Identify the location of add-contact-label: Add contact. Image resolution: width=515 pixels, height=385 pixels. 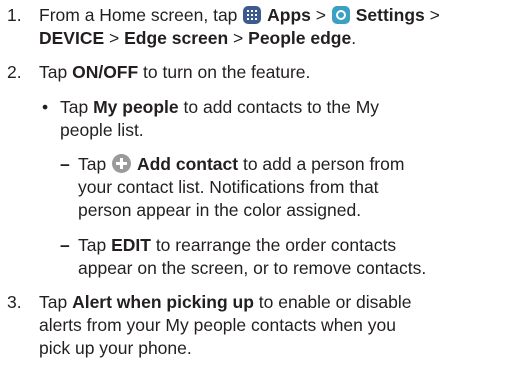
(187, 164).